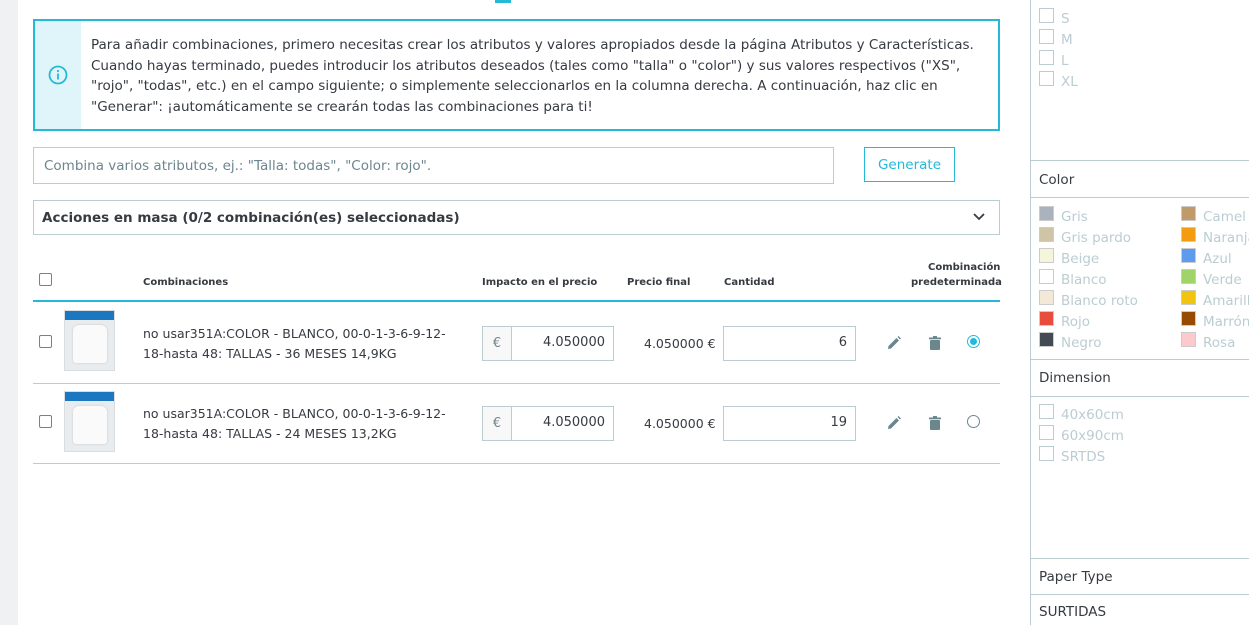  Describe the element at coordinates (516, 301) in the screenshot. I see `table-header-divider` at that location.